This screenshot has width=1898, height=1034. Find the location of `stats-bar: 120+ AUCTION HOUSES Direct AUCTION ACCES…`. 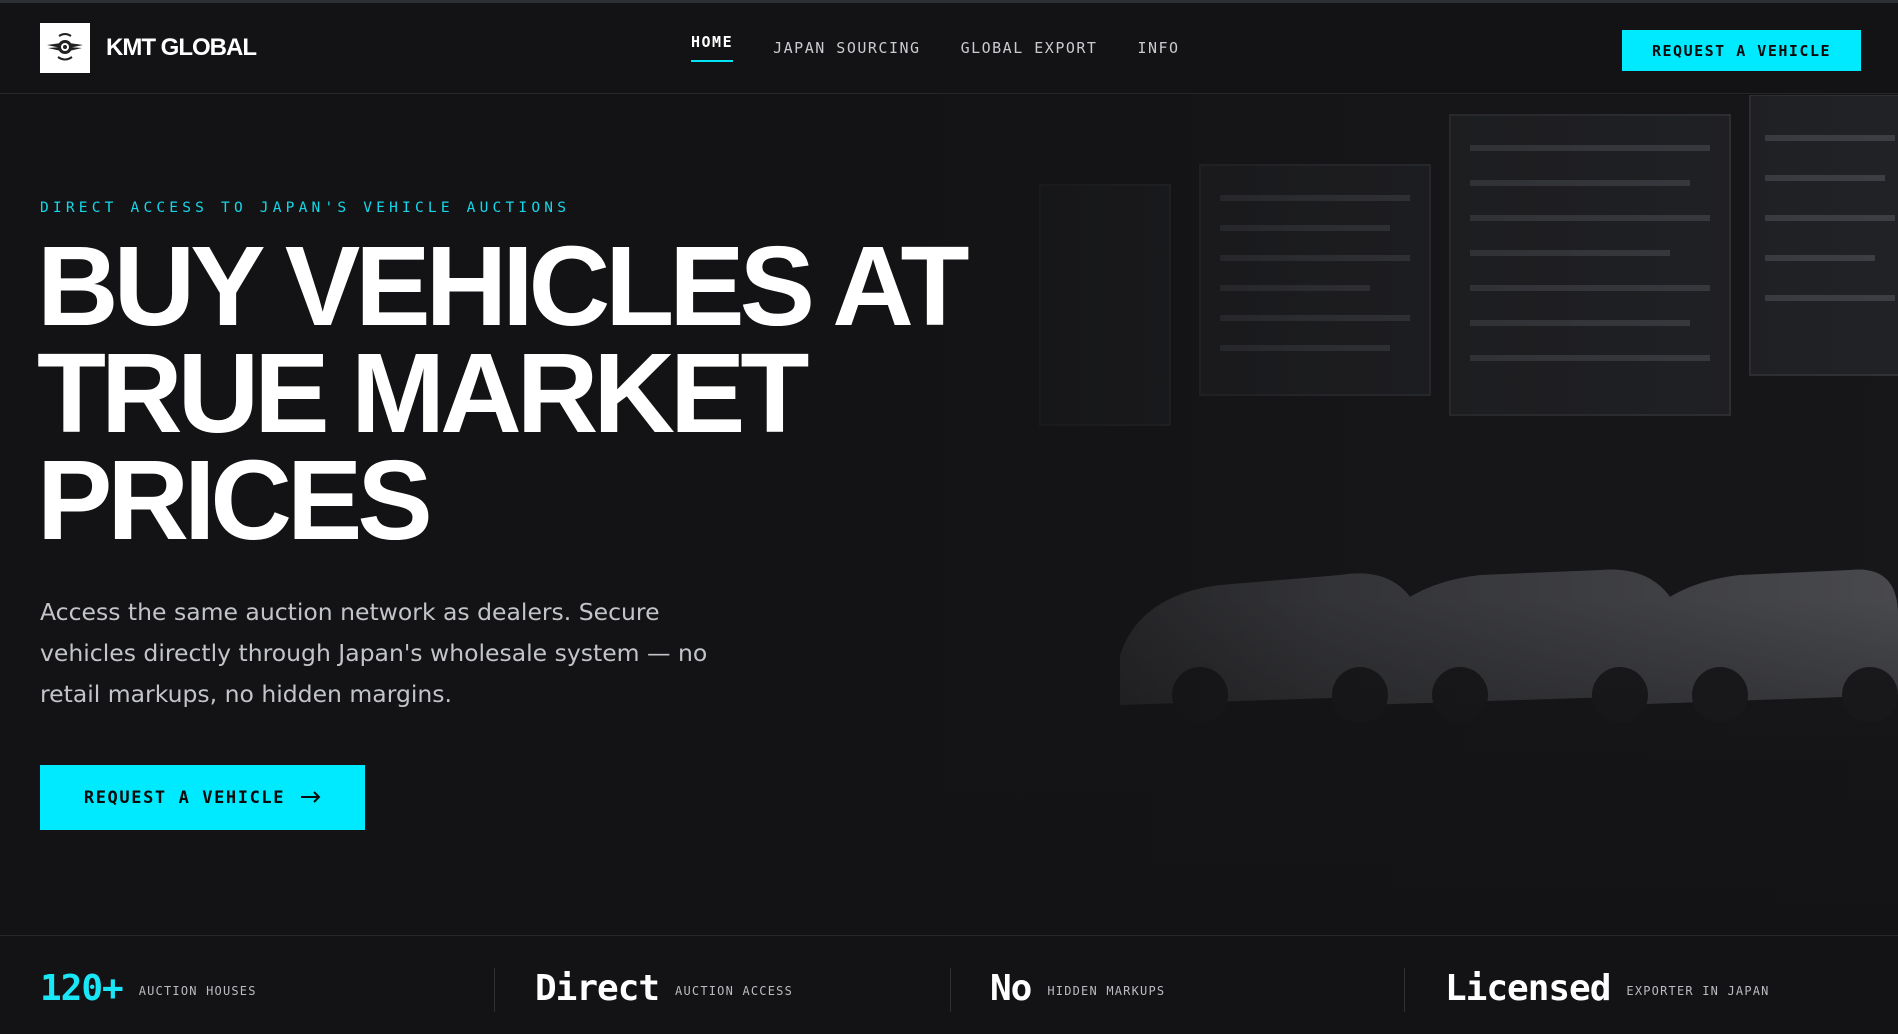

stats-bar: 120+ AUCTION HOUSES Direct AUCTION ACCES… is located at coordinates (949, 984).